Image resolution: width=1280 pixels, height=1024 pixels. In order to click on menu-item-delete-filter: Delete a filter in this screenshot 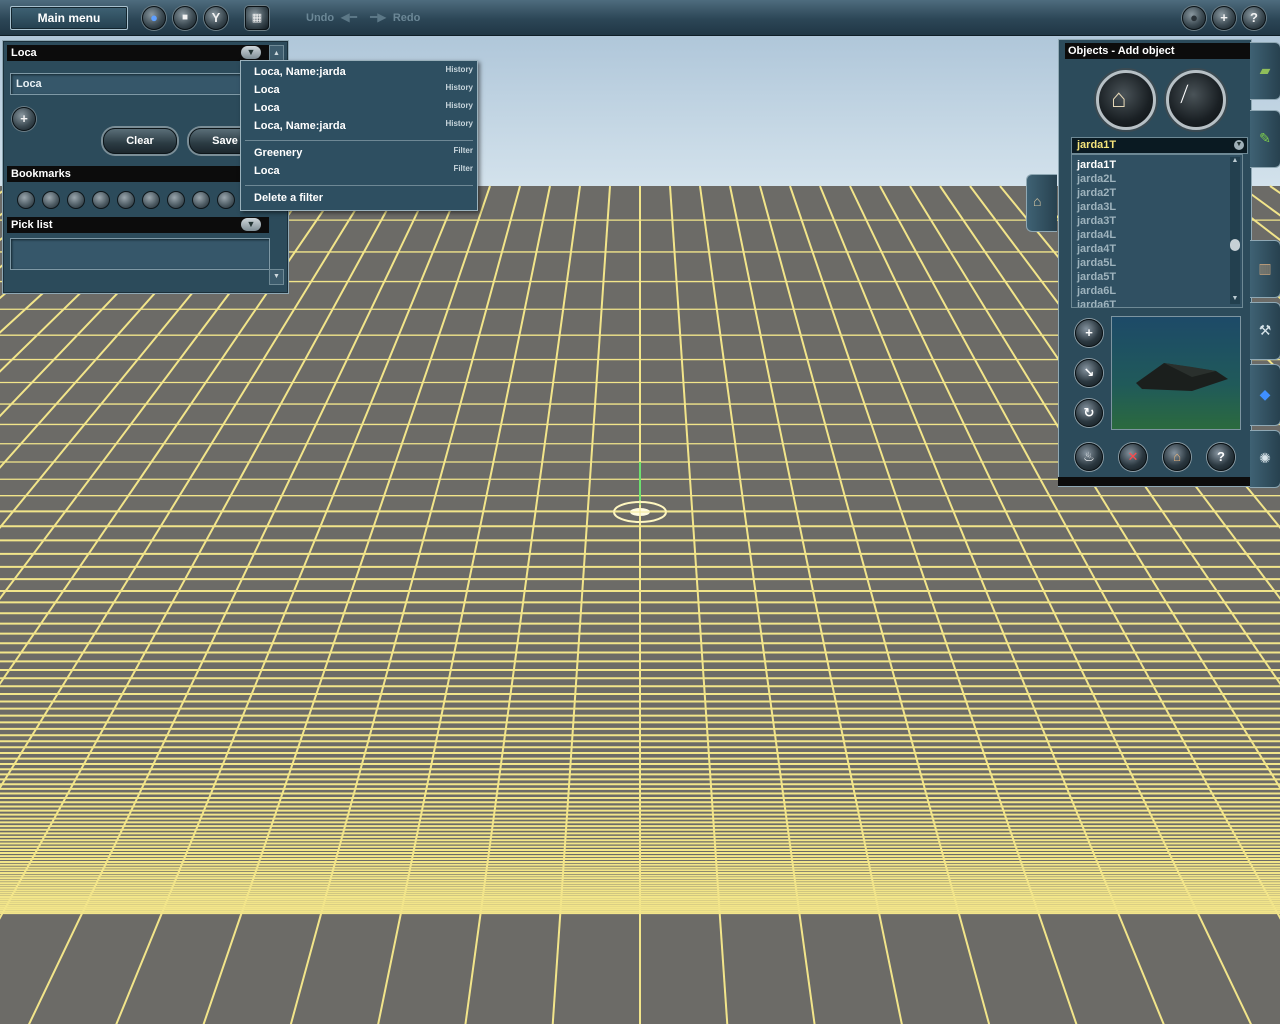, I will do `click(359, 198)`.